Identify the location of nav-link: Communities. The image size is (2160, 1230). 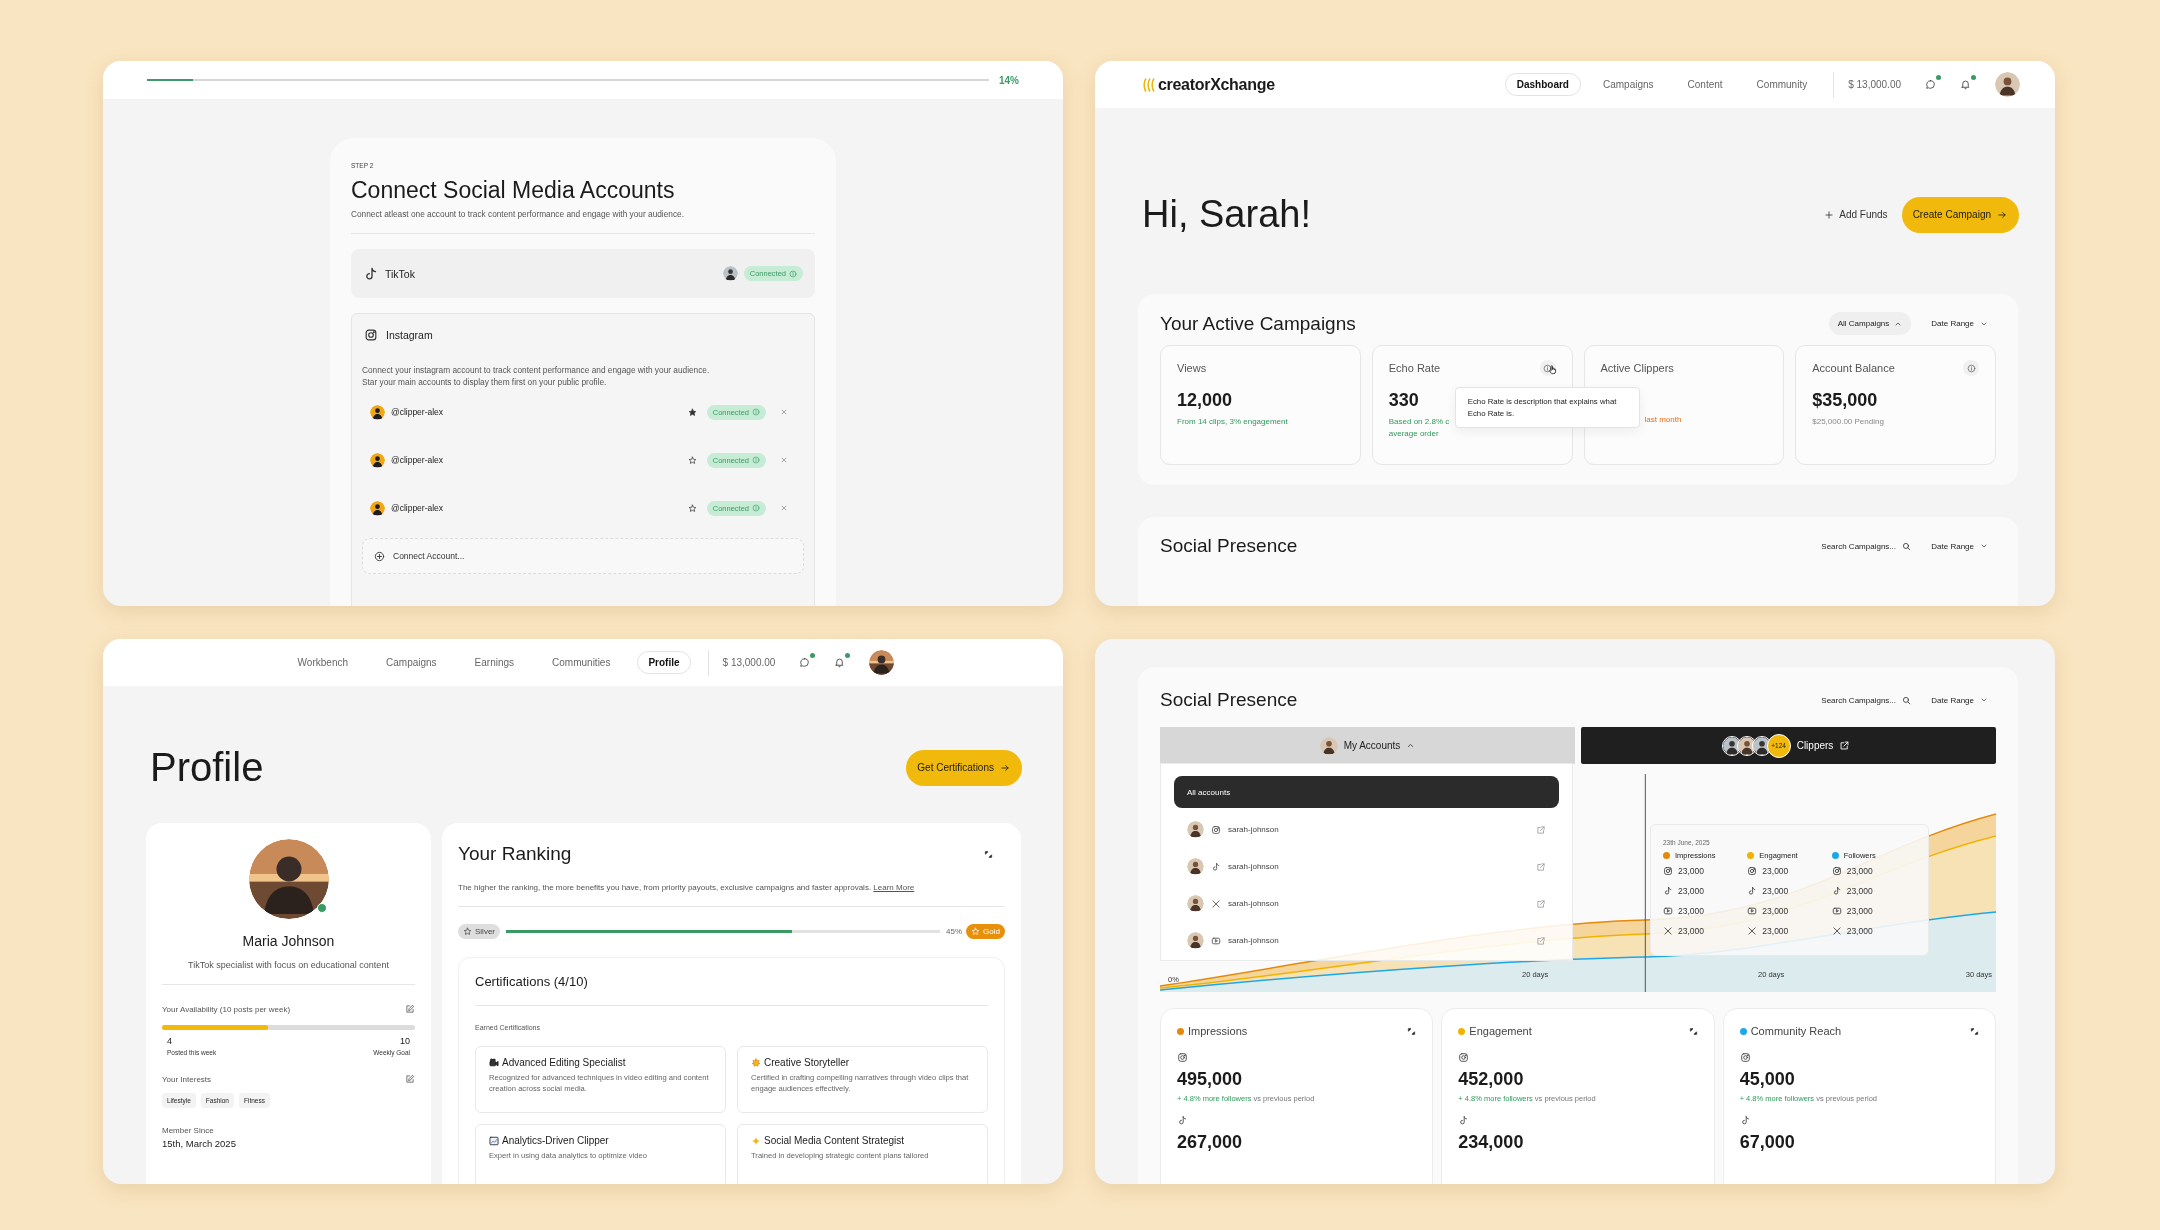
(581, 662).